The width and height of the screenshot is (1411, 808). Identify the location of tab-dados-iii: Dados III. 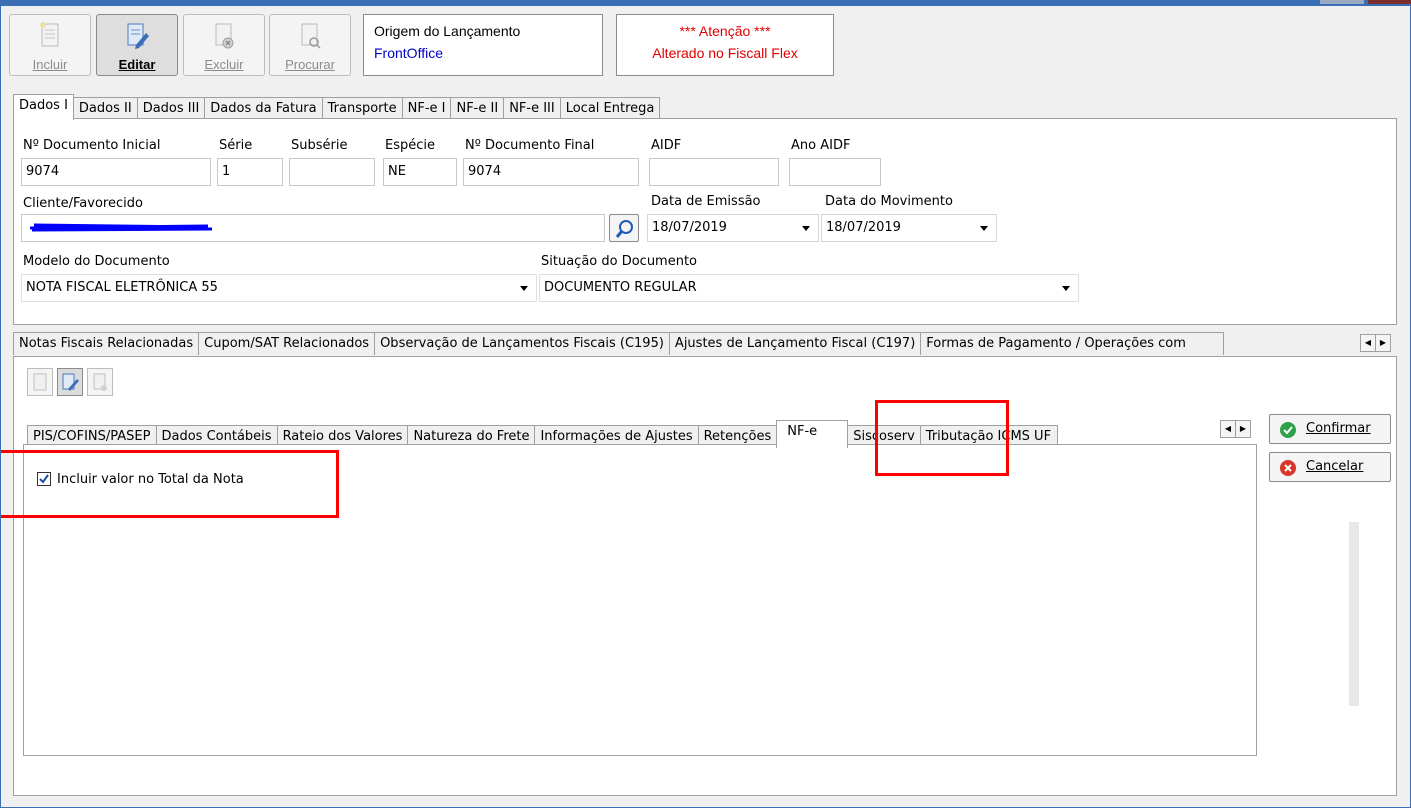
(171, 108).